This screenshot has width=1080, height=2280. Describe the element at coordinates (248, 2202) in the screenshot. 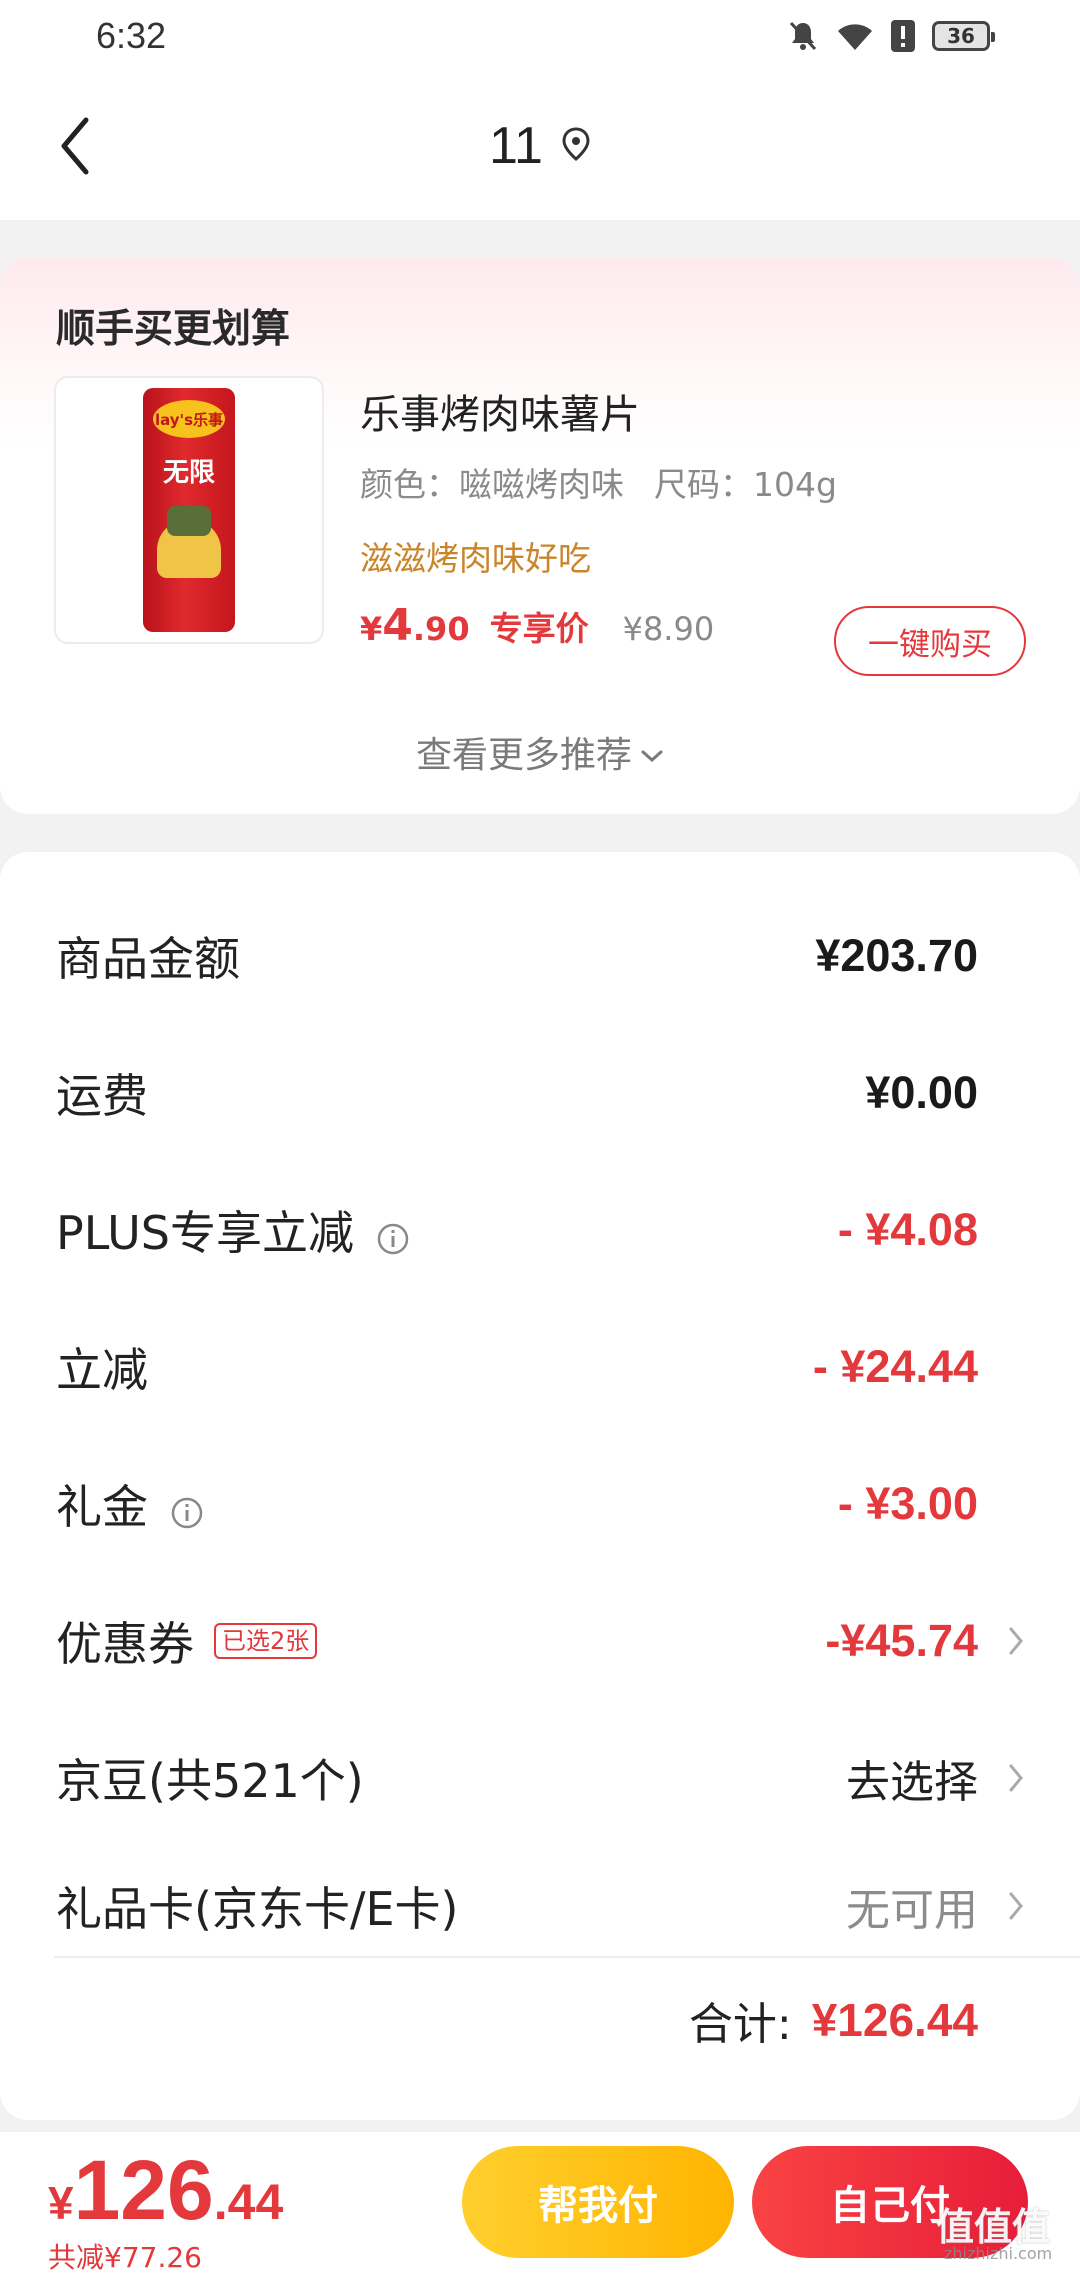

I see `footer-price-decimal: .44` at that location.